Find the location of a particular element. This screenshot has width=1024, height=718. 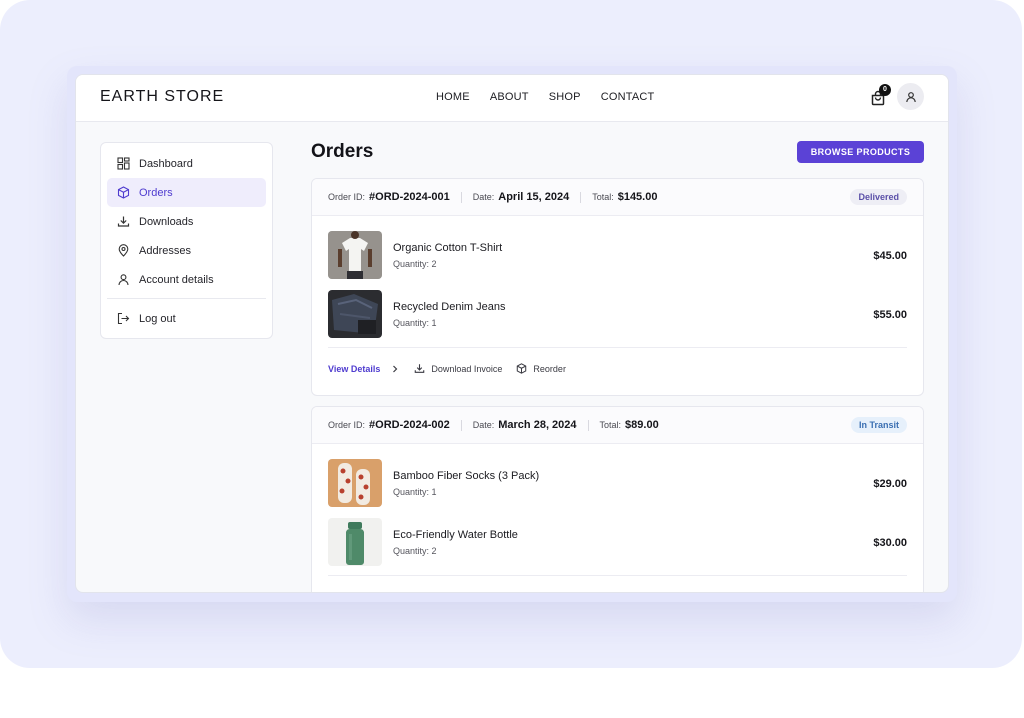

download-invoice-label: Download Invoice is located at coordinates (467, 368).